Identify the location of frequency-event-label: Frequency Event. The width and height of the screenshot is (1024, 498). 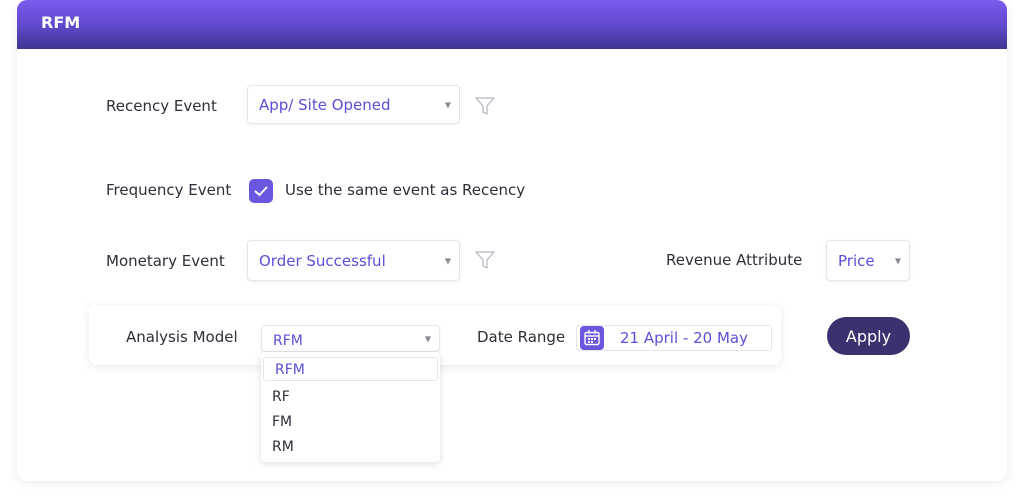
(169, 190).